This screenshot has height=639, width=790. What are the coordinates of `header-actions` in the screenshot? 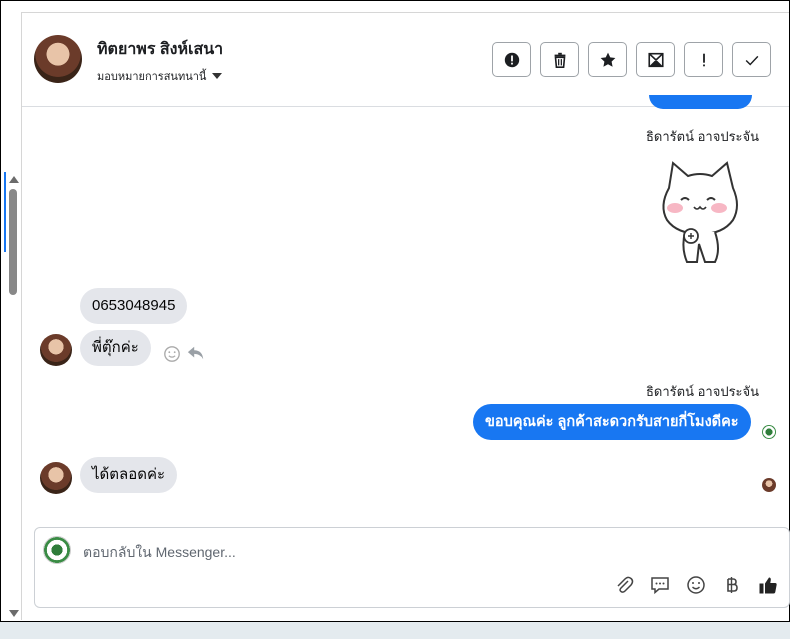 It's located at (631, 59).